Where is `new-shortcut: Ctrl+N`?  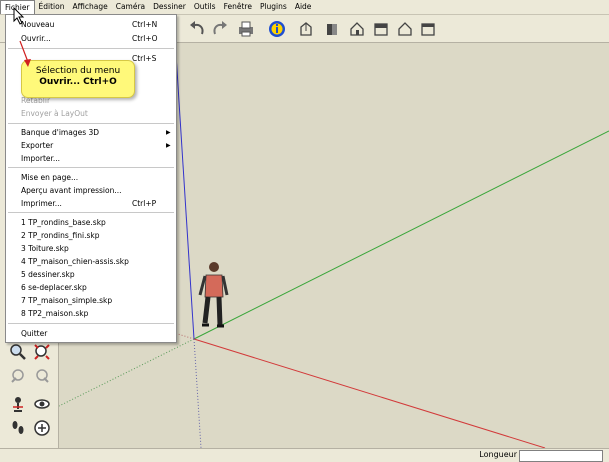 new-shortcut: Ctrl+N is located at coordinates (145, 24).